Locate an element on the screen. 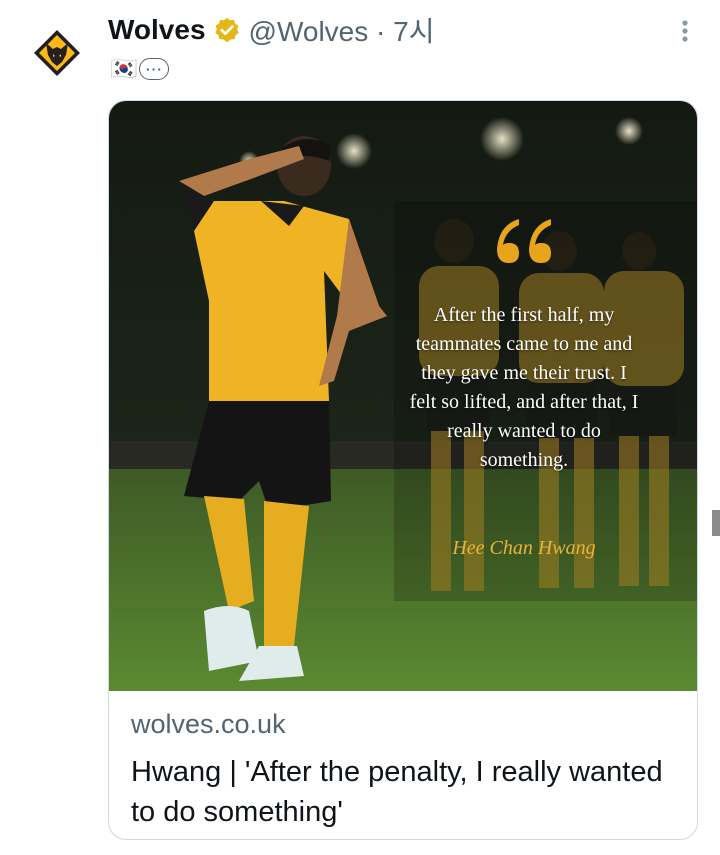 The image size is (720, 855). wolves-logo-icon is located at coordinates (57, 53).